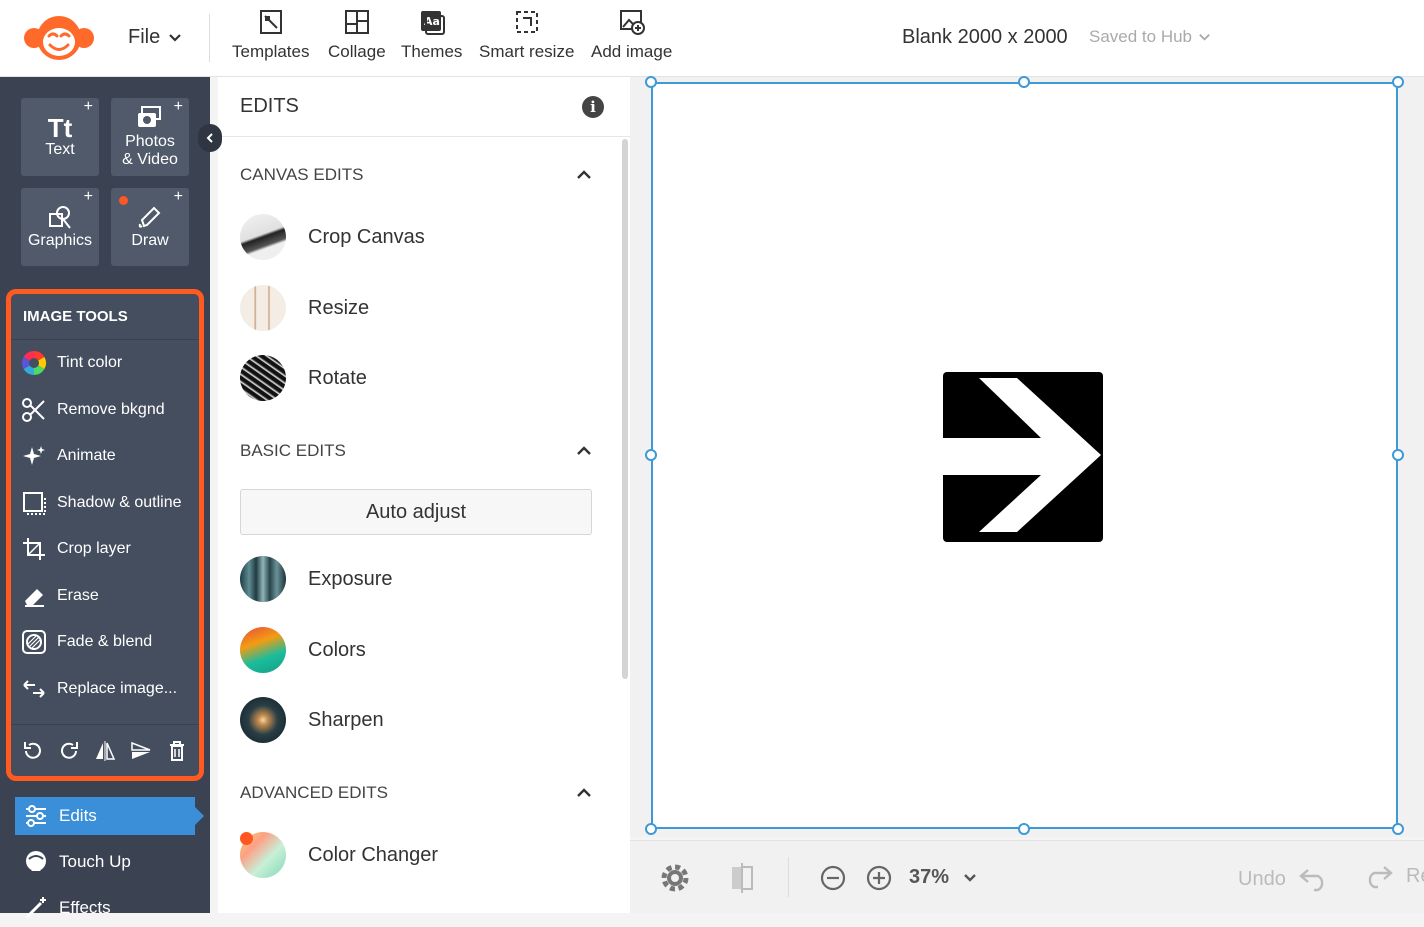 The height and width of the screenshot is (927, 1424). I want to click on collage-label: Collage, so click(357, 51).